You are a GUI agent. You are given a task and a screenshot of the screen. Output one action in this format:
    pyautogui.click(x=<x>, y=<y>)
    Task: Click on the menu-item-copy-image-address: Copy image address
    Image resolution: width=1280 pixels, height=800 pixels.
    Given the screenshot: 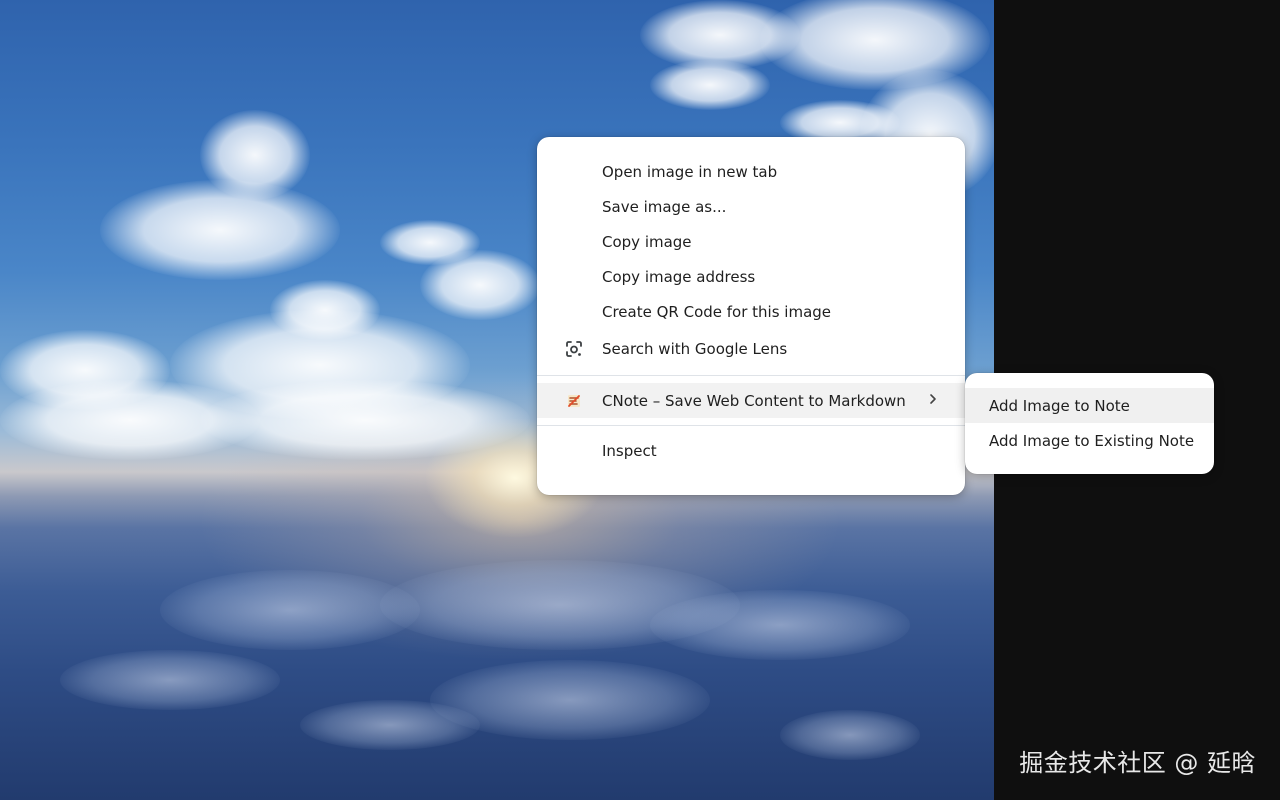 What is the action you would take?
    pyautogui.click(x=751, y=276)
    